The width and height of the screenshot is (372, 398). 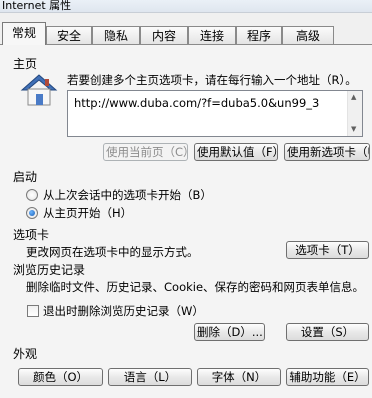 What do you see at coordinates (87, 213) in the screenshot?
I see `startup-home-label: 从主页开始（H）` at bounding box center [87, 213].